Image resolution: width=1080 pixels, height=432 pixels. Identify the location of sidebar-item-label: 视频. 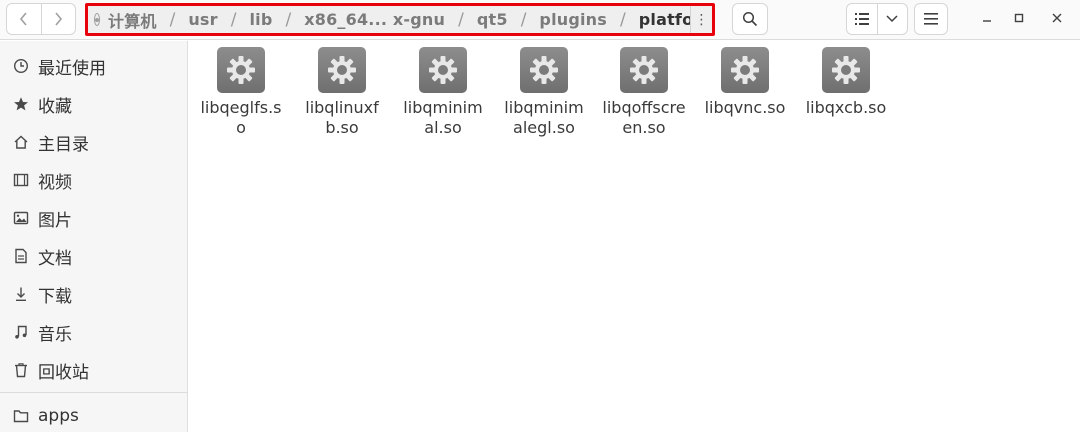
(55, 182).